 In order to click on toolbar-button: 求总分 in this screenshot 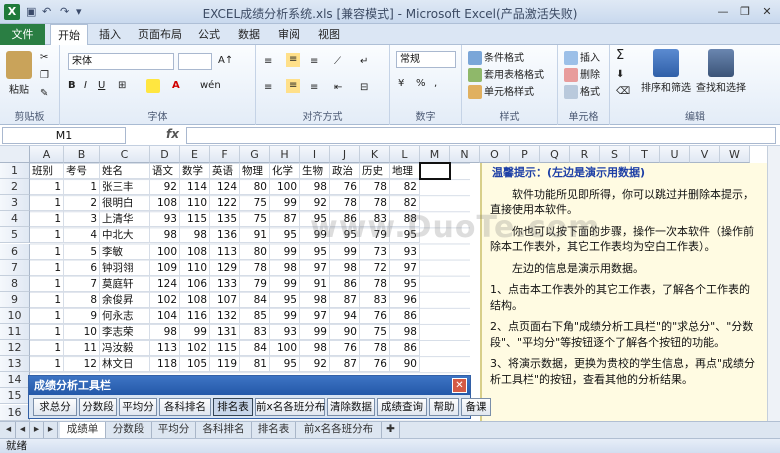, I will do `click(55, 407)`.